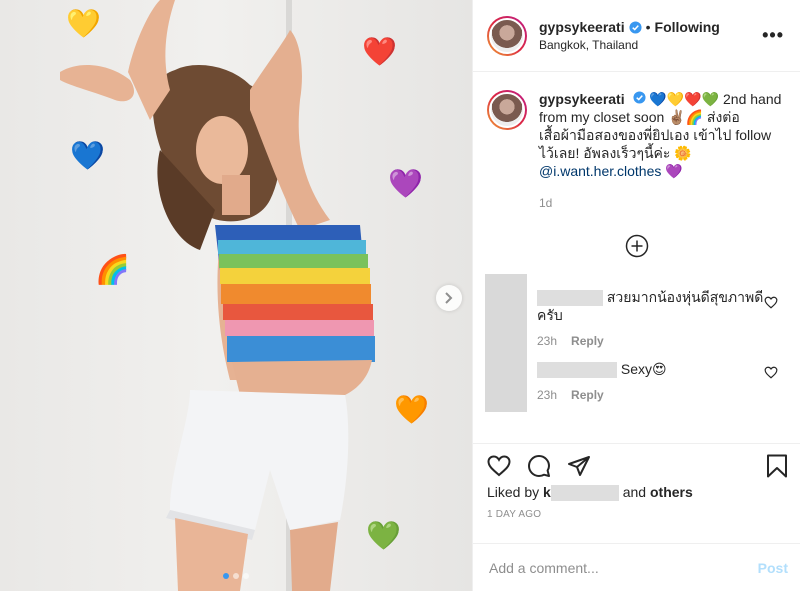 Image resolution: width=800 pixels, height=591 pixels. What do you see at coordinates (582, 99) in the screenshot?
I see `caption-username: gypsykeerati` at bounding box center [582, 99].